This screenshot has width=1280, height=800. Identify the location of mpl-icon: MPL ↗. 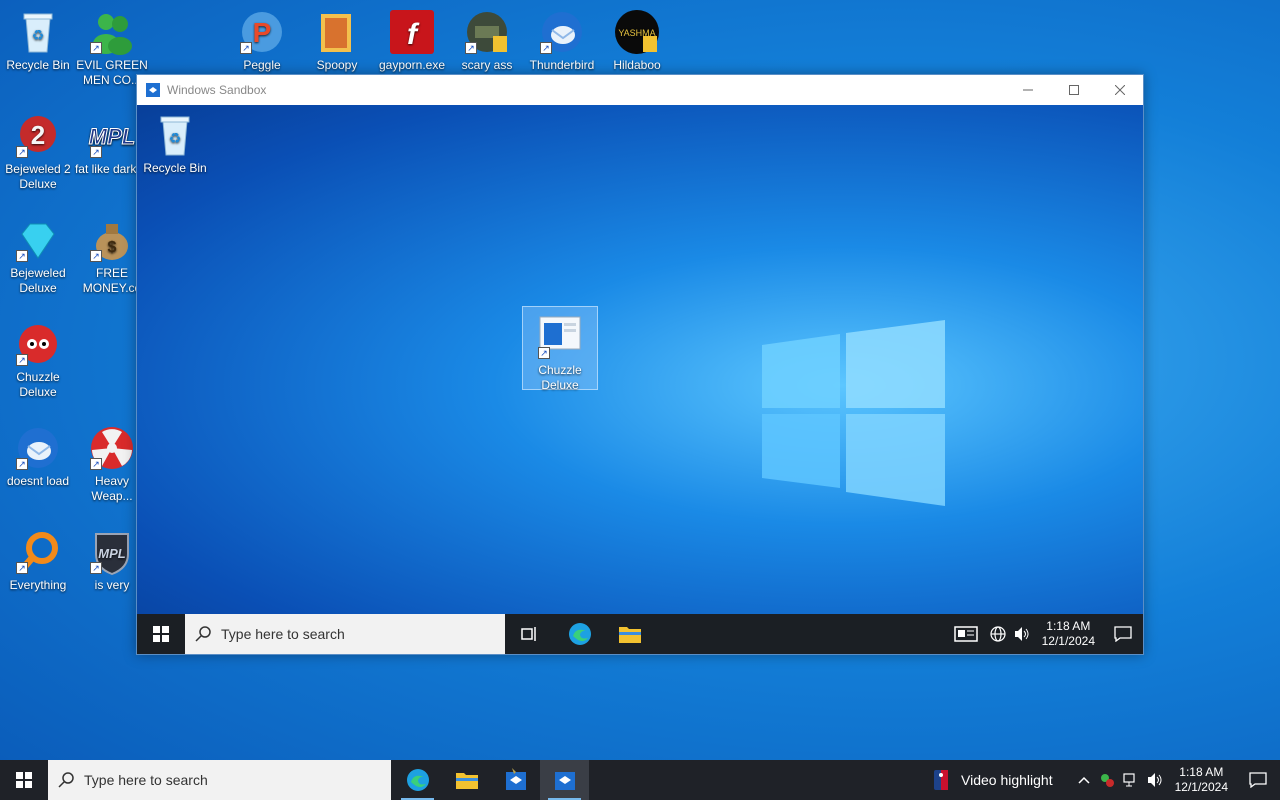
(112, 136).